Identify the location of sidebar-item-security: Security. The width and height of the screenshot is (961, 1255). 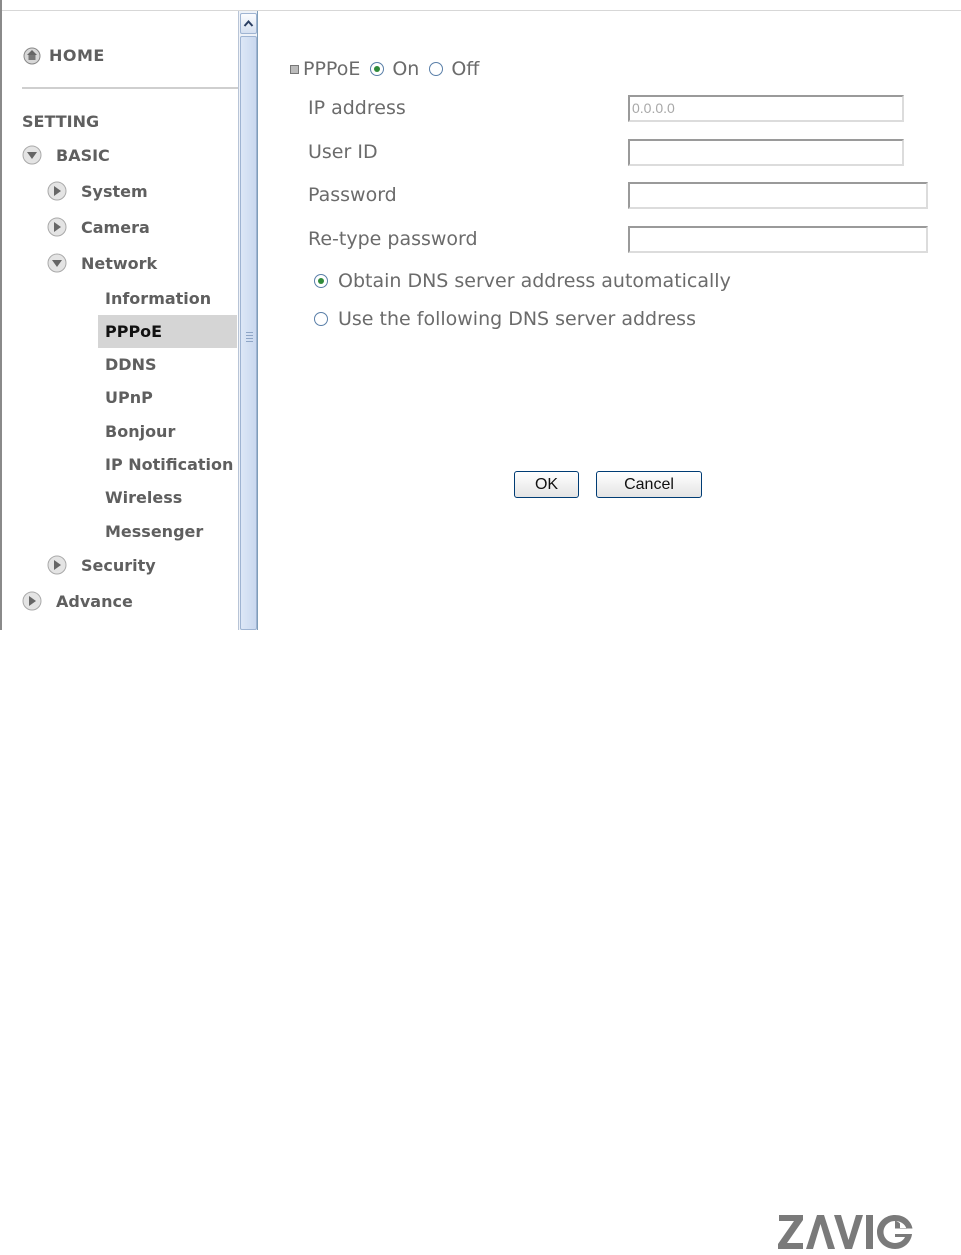
(101, 565).